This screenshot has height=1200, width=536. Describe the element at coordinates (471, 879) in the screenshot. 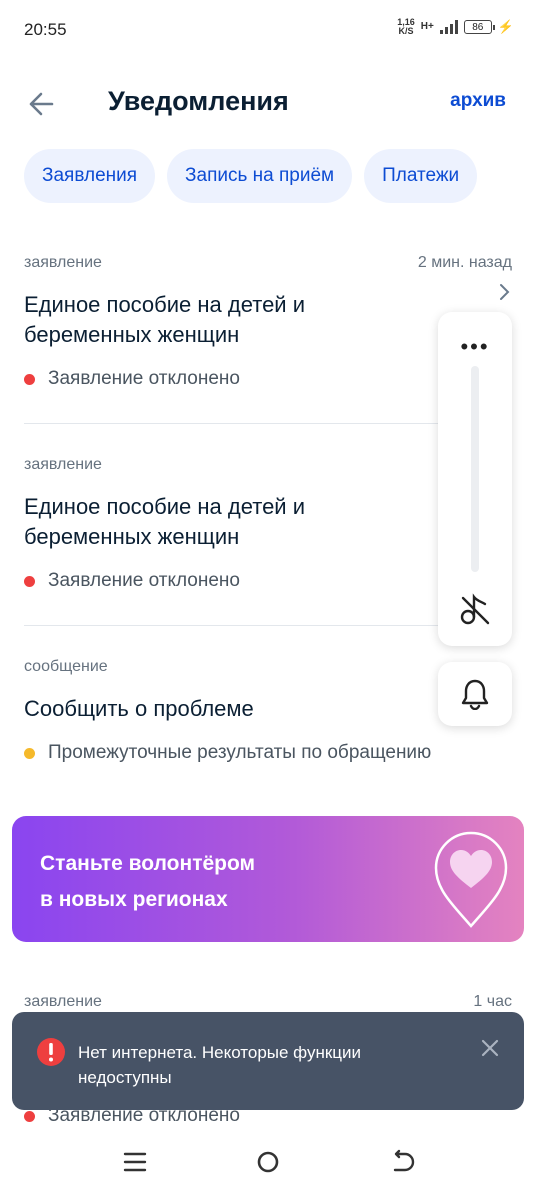

I see `heart-pin-icon` at that location.